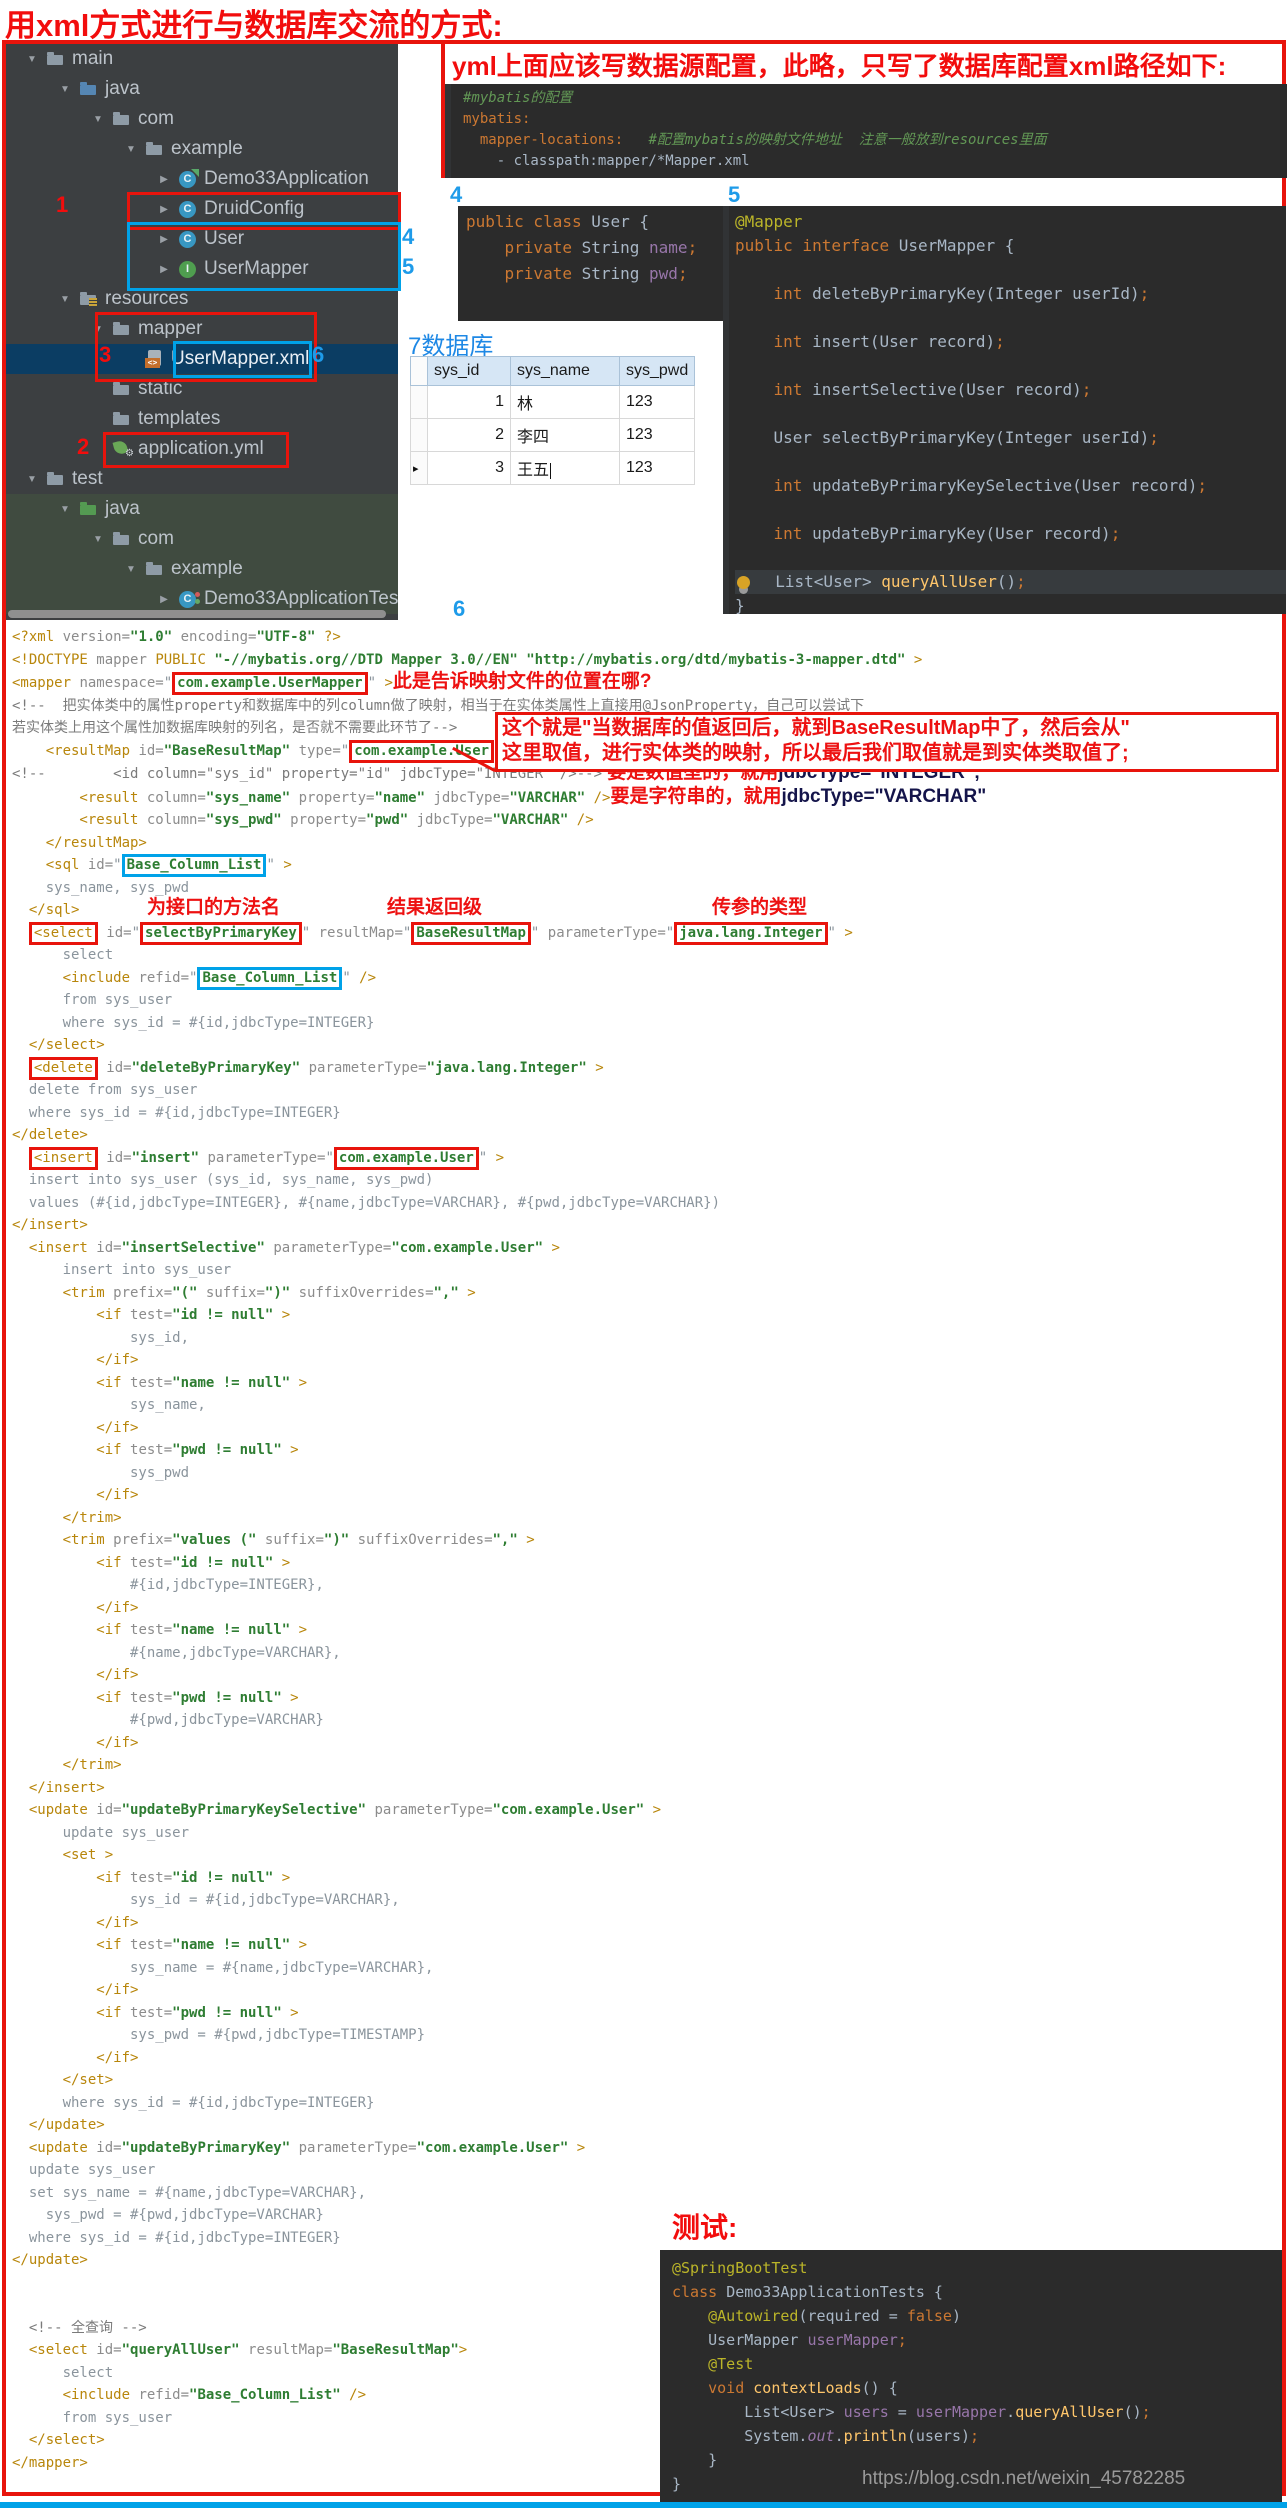  I want to click on code-line: - classpath:mapper/*Mapper.xml, so click(606, 161).